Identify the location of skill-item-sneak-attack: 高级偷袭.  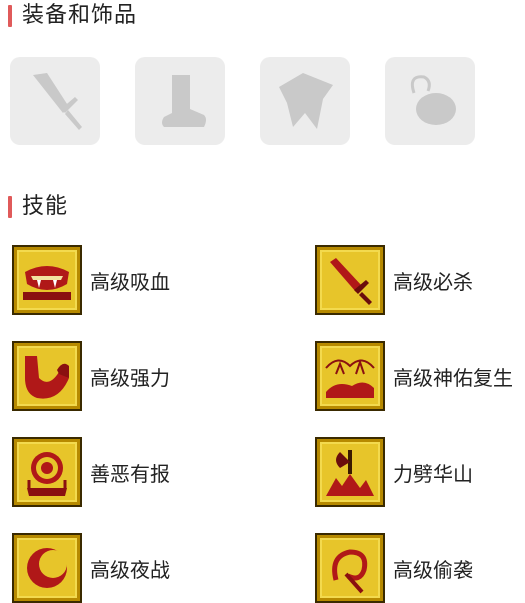
(394, 568).